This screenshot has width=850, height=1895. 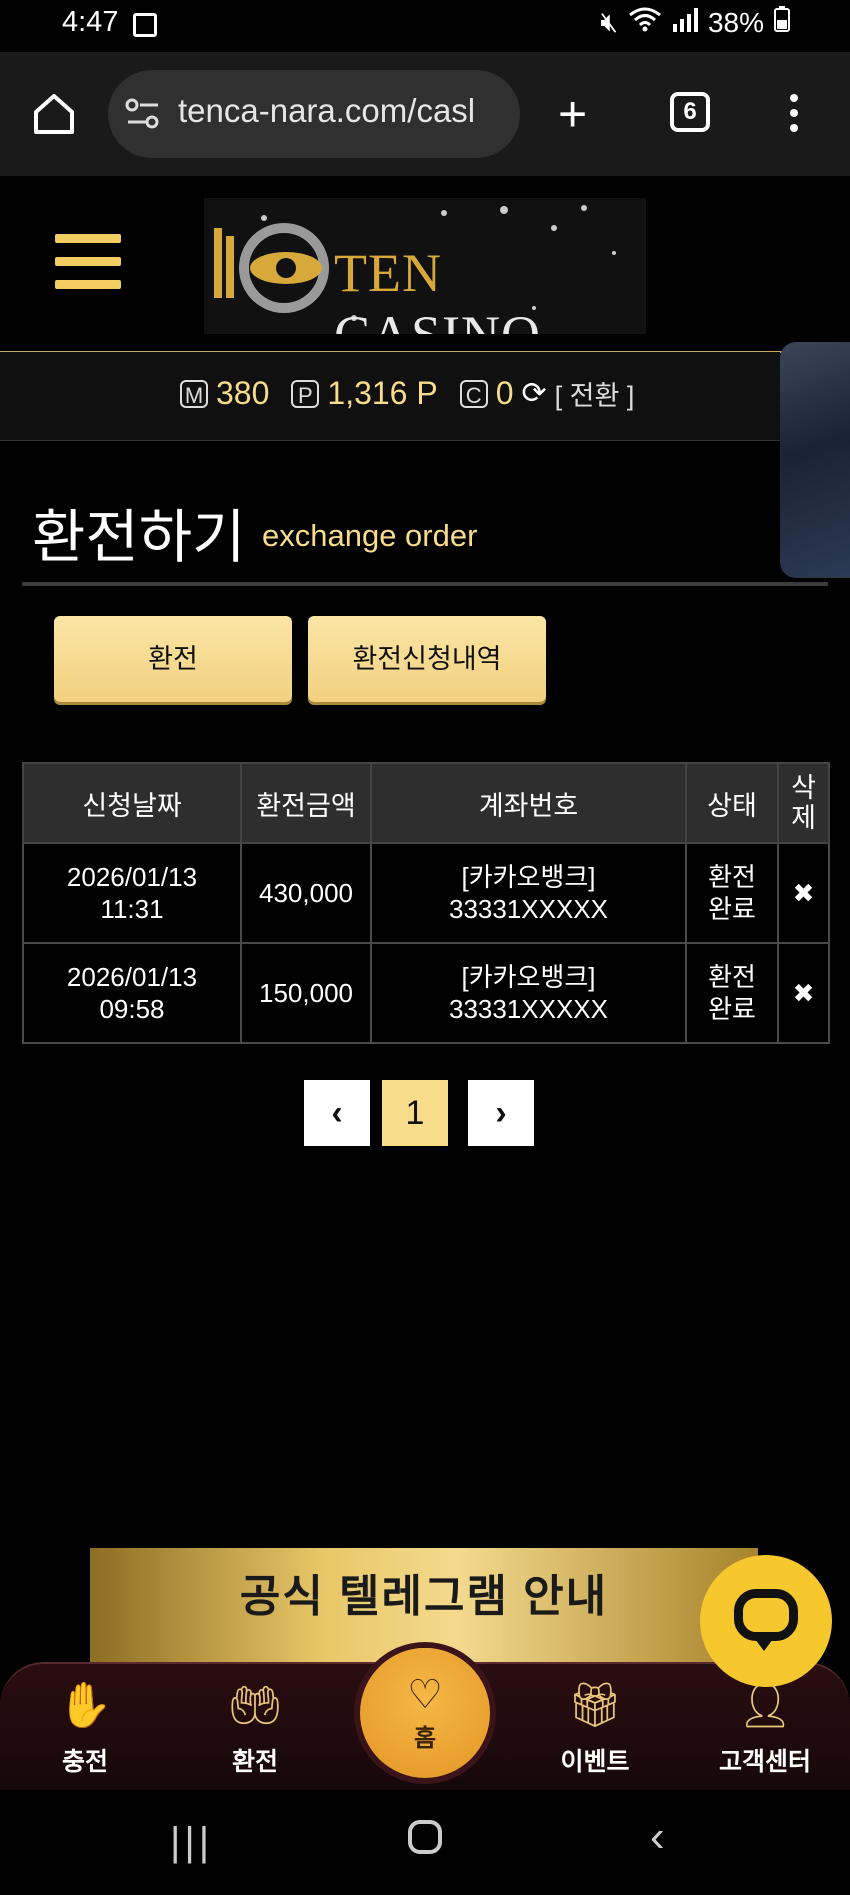 What do you see at coordinates (425, 1738) in the screenshot?
I see `nav-home-label: 홈` at bounding box center [425, 1738].